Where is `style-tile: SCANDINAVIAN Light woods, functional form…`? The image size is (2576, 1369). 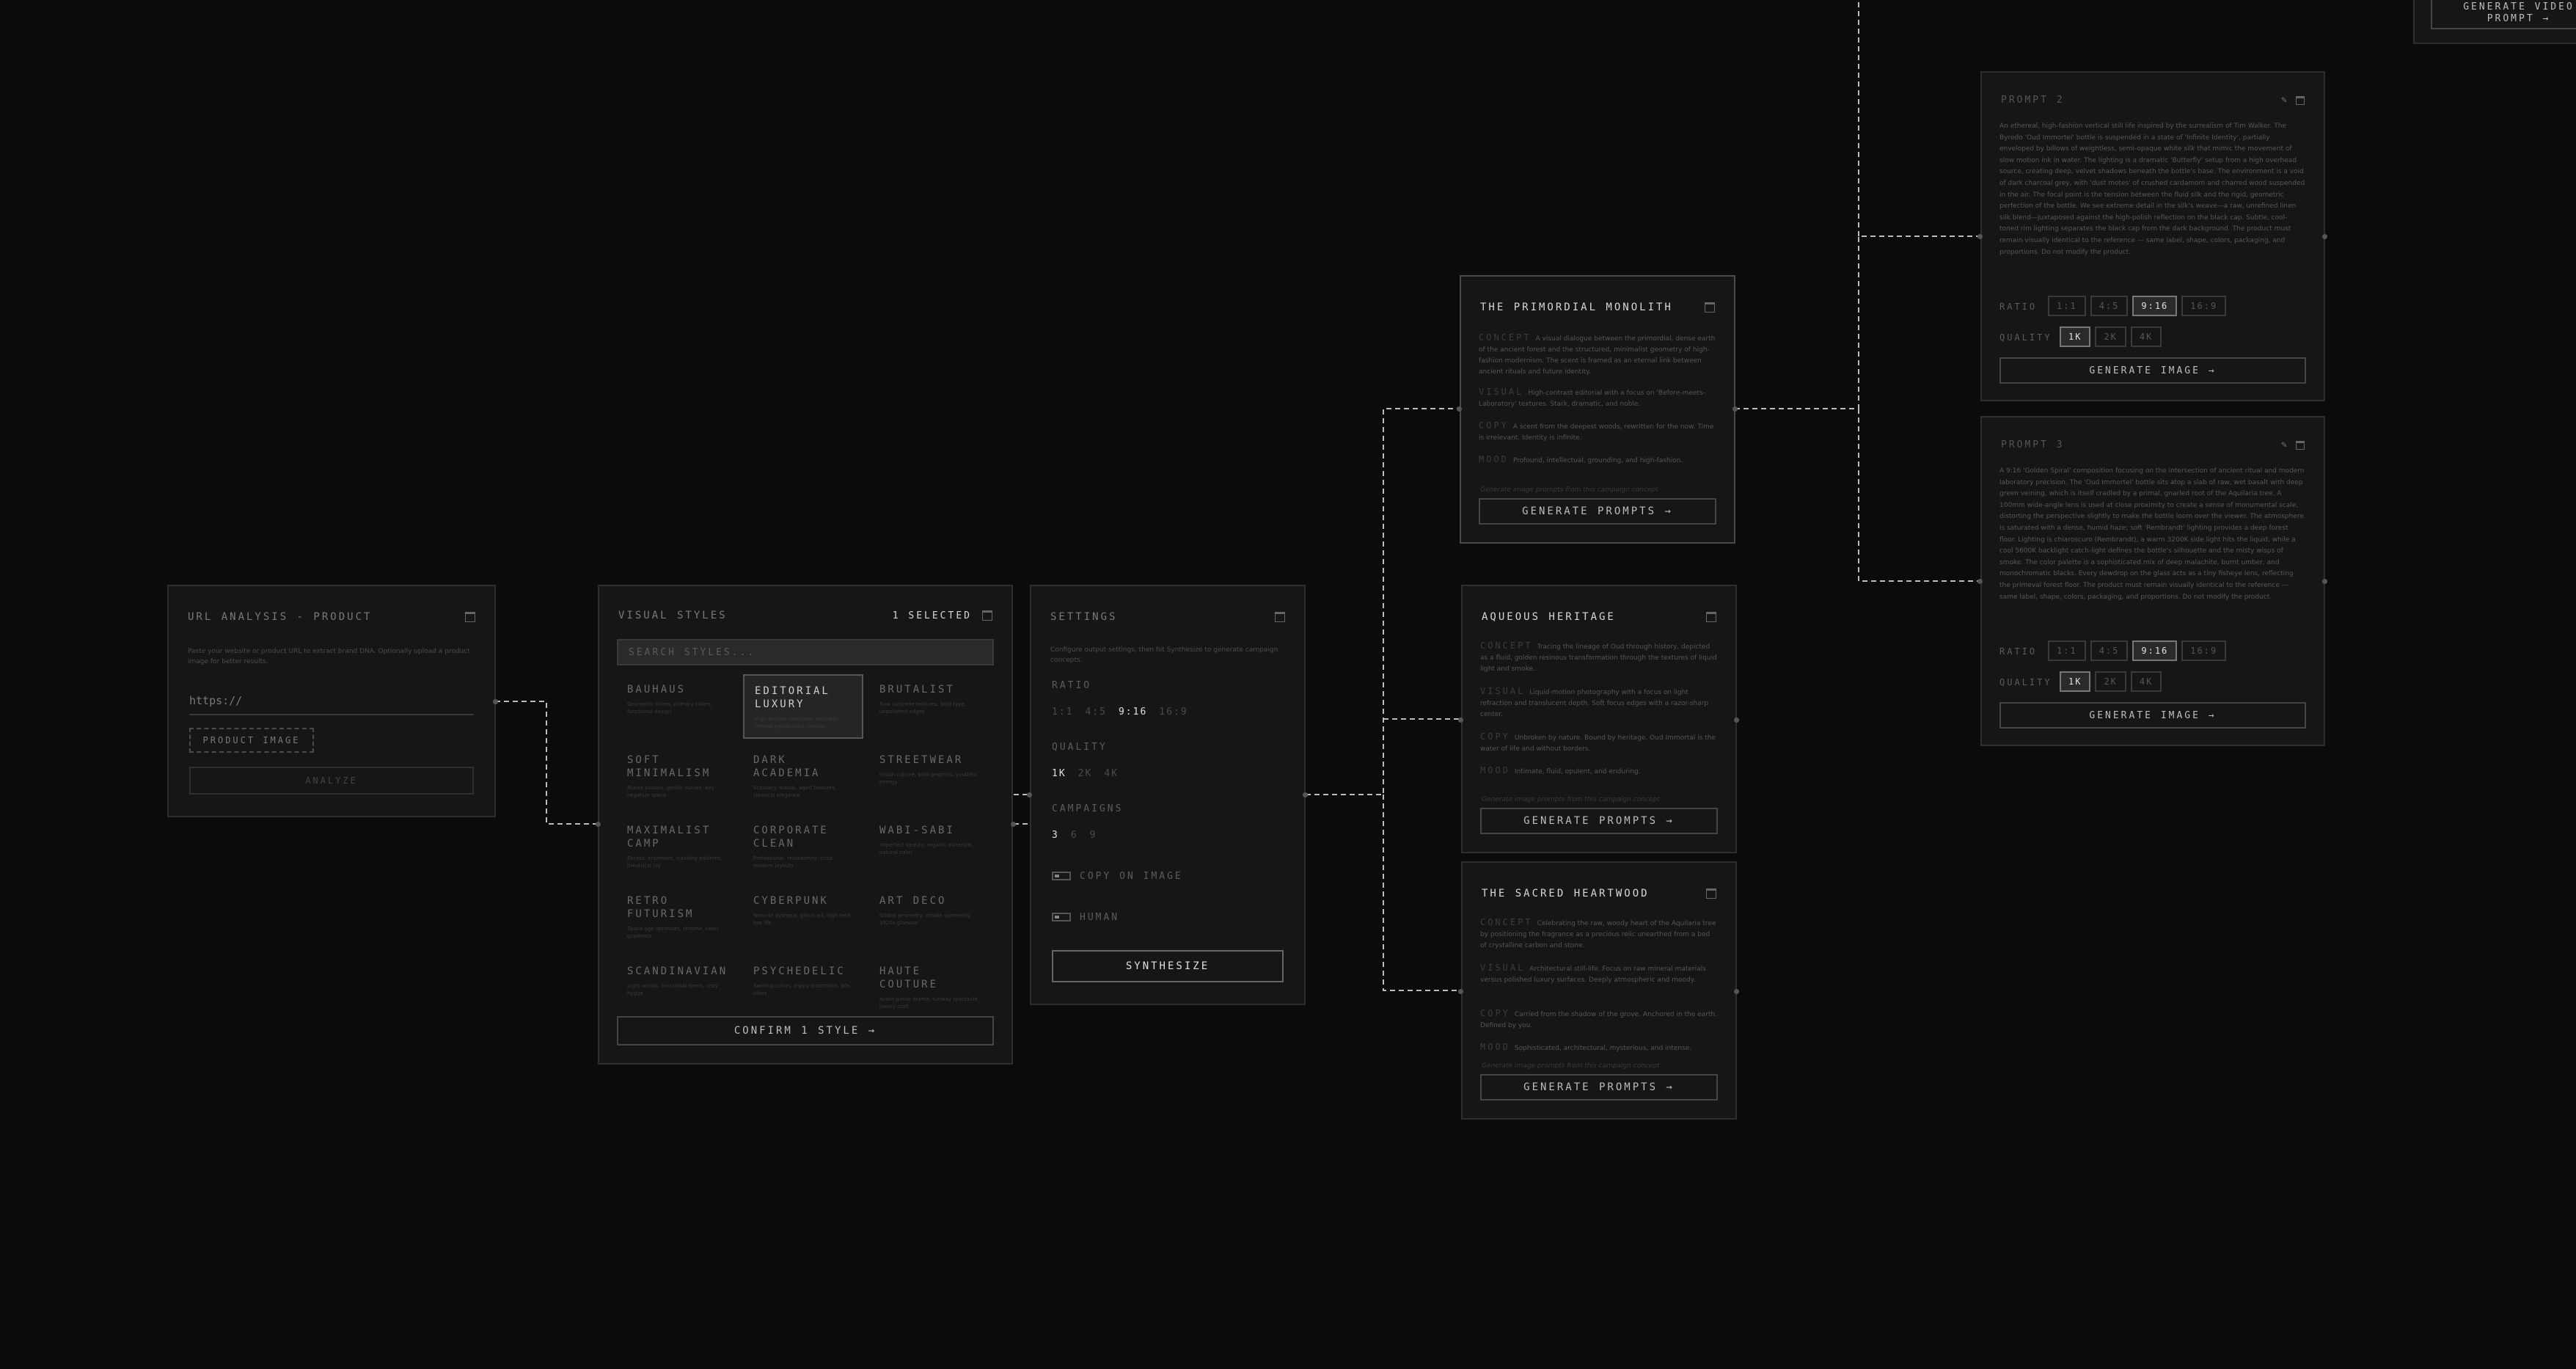
style-tile: SCANDINAVIAN Light woods, functional form… is located at coordinates (677, 989).